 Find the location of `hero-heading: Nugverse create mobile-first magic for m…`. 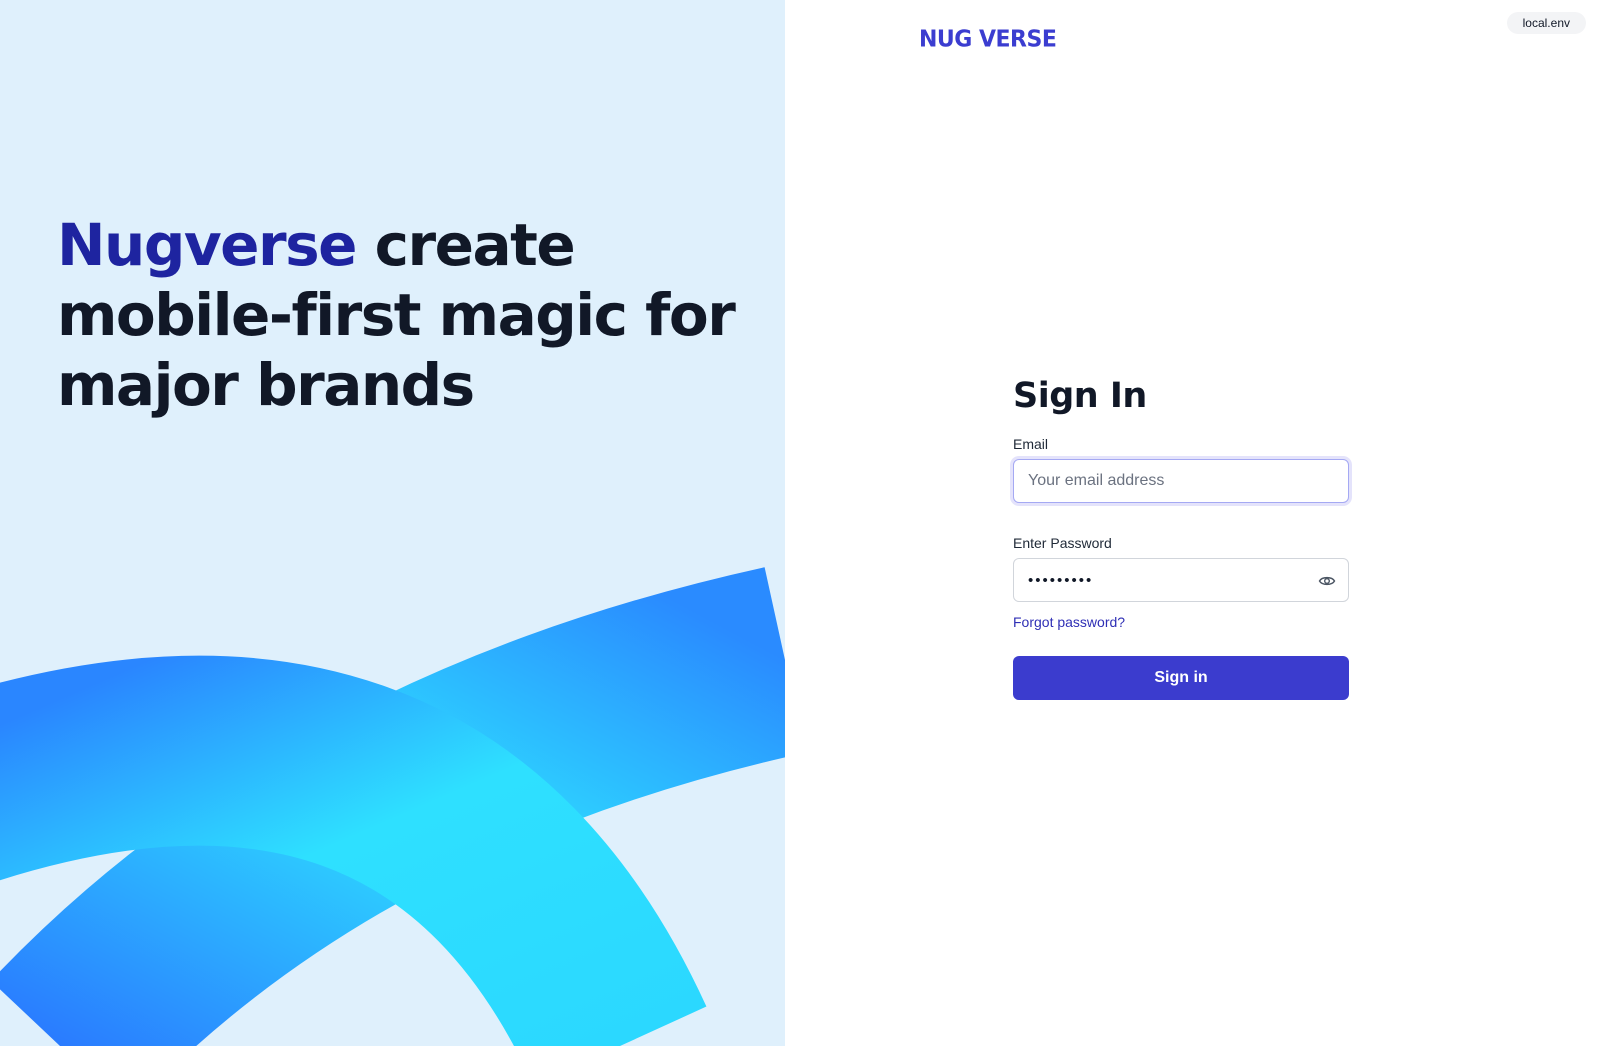

hero-heading: Nugverse create mobile-first magic for m… is located at coordinates (407, 315).